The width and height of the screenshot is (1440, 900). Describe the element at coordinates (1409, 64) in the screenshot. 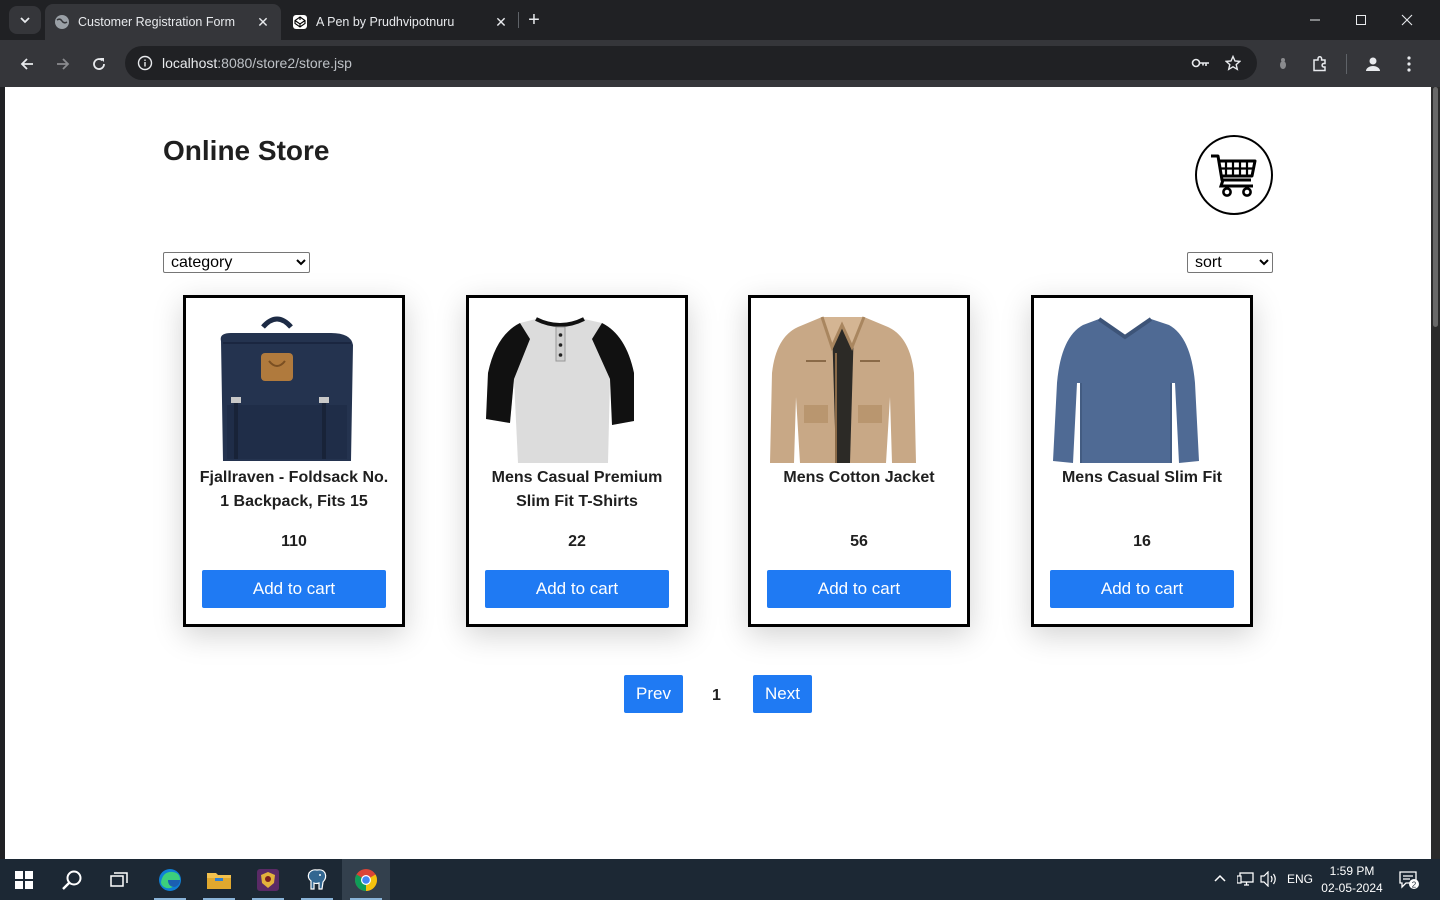

I see `browser-menu-button` at that location.